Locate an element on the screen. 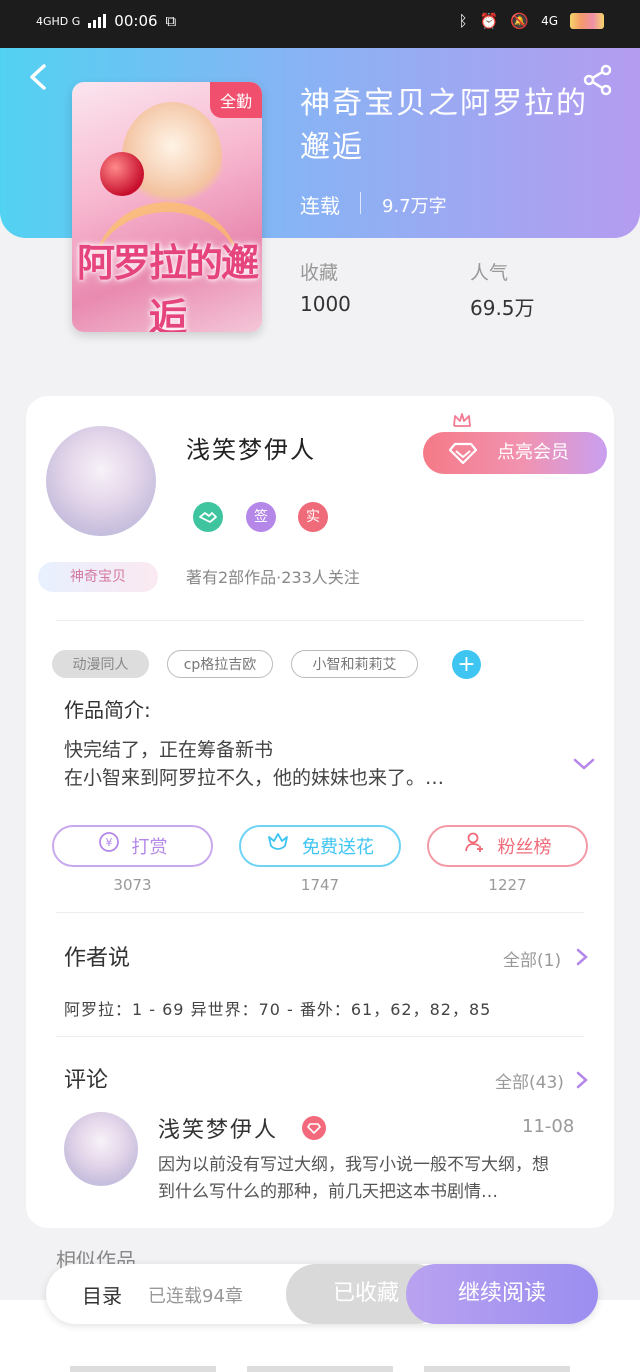  intro-line: 快完结了，正在筹备新书 is located at coordinates (169, 750).